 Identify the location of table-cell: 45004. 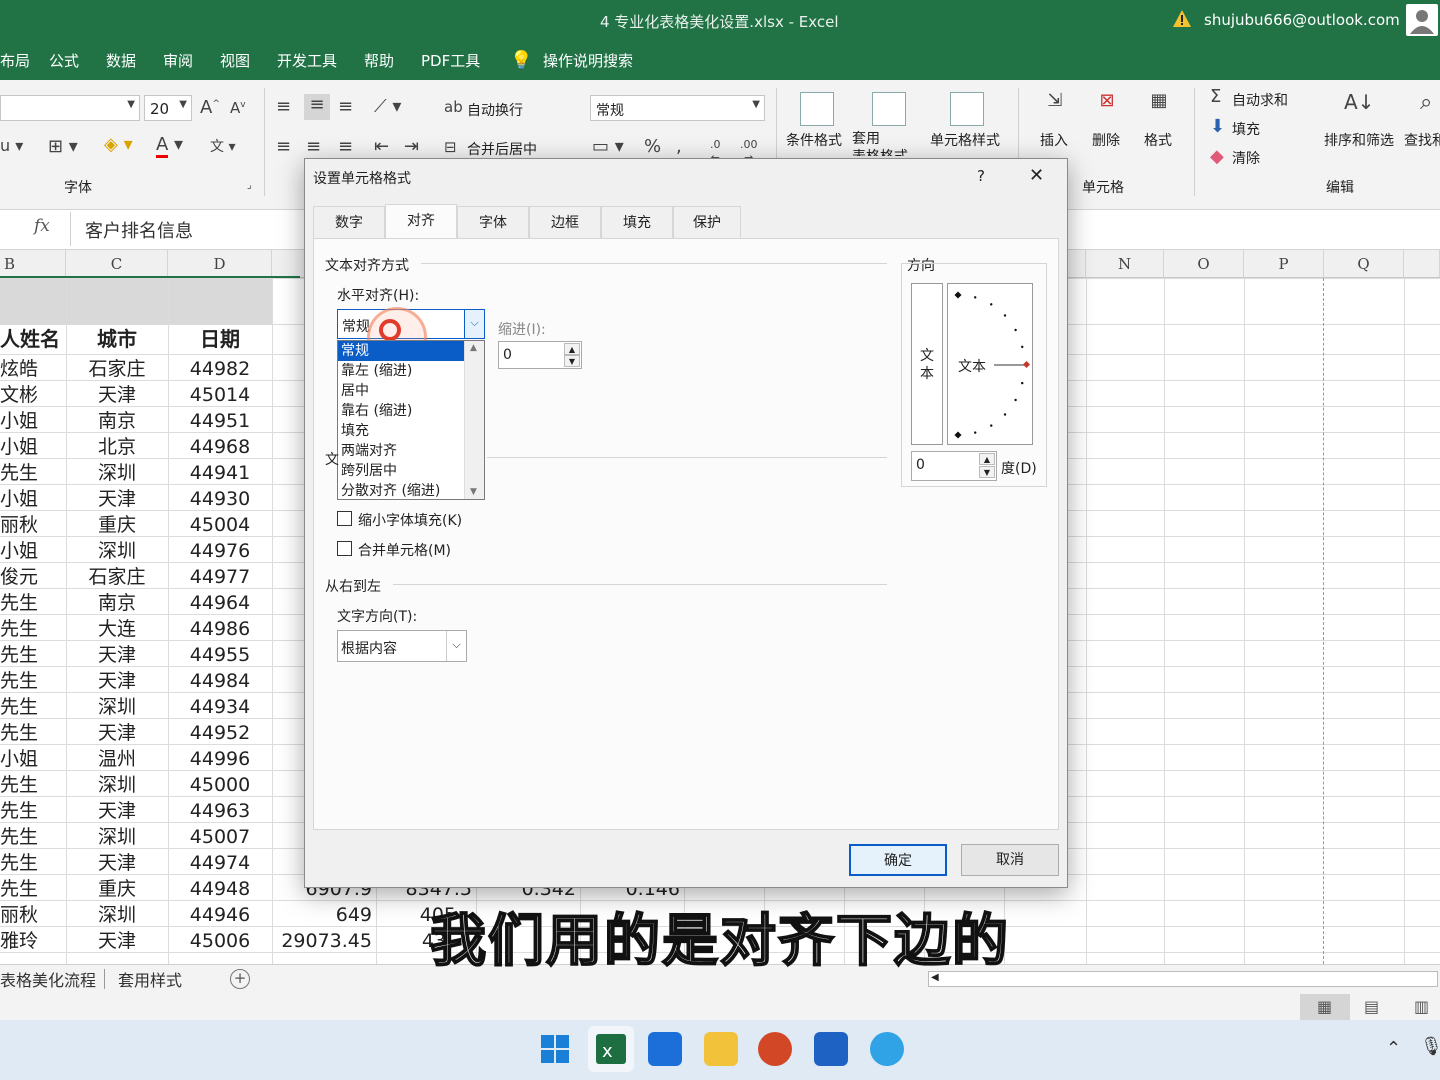
(220, 525).